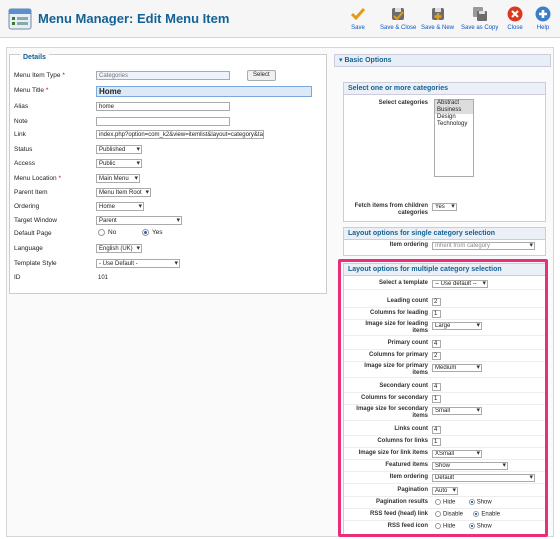 This screenshot has width=560, height=539. Describe the element at coordinates (130, 232) in the screenshot. I see `default-page-radios: No Yes` at that location.